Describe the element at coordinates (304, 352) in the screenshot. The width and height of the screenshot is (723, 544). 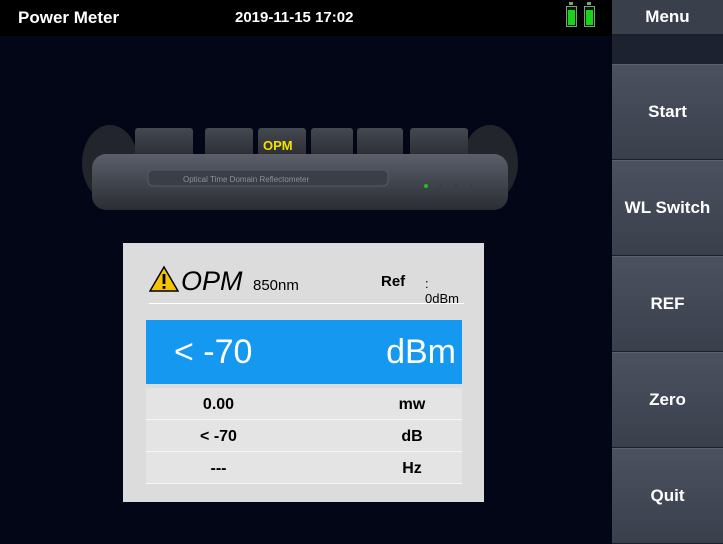
I see `main-reading: < -70 dBm` at that location.